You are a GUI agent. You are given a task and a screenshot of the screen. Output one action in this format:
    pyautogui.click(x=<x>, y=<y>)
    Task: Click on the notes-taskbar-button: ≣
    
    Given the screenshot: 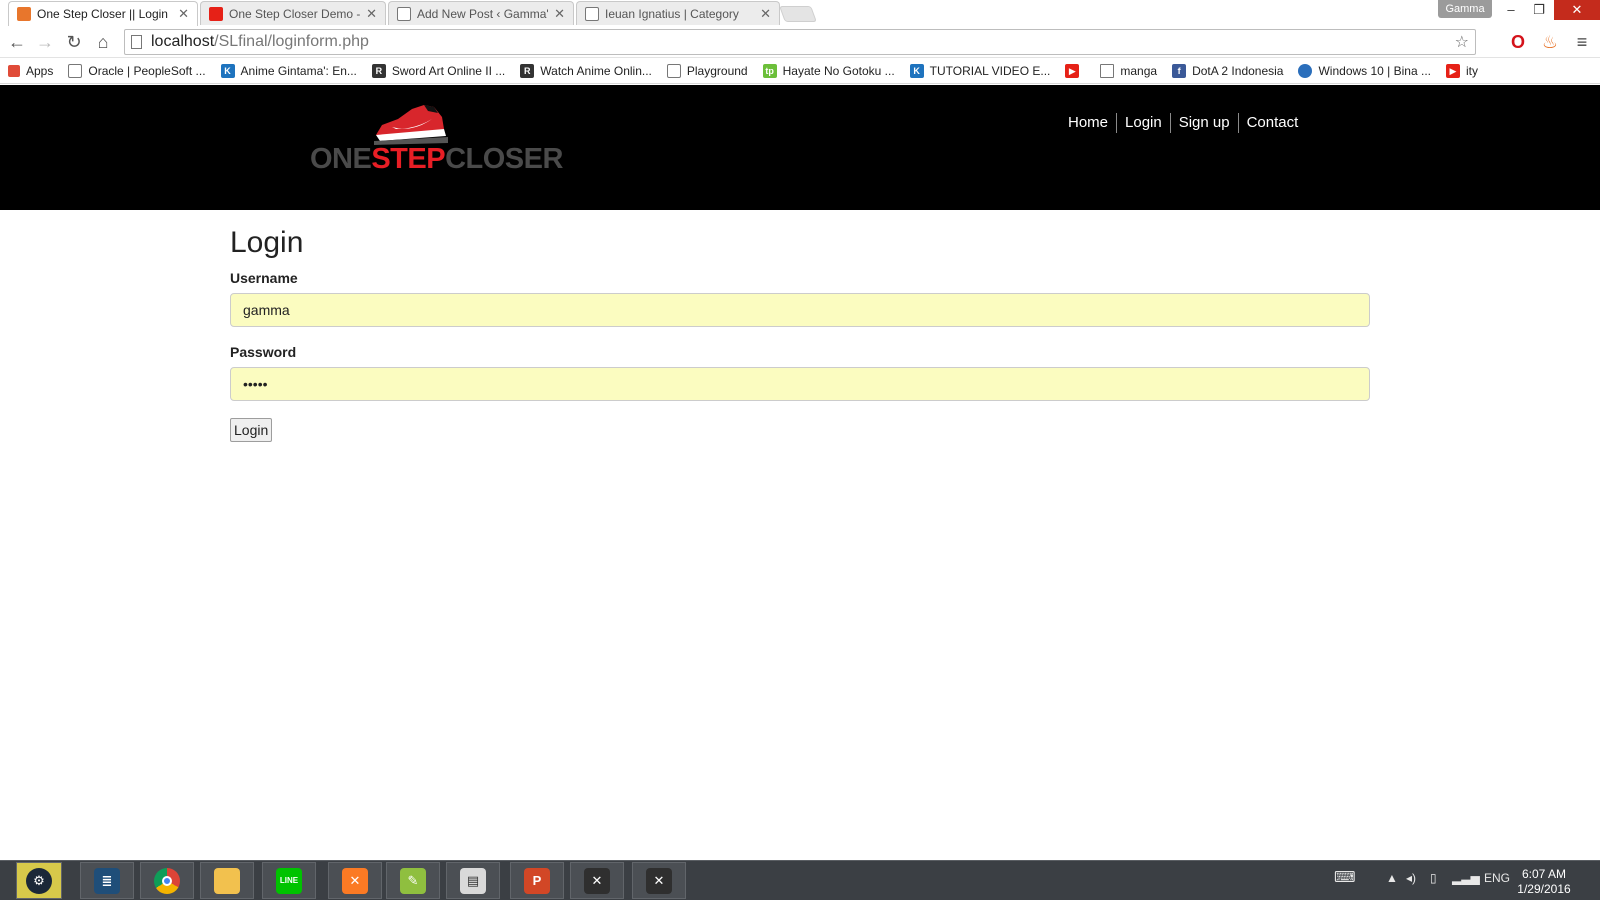 What is the action you would take?
    pyautogui.click(x=107, y=880)
    